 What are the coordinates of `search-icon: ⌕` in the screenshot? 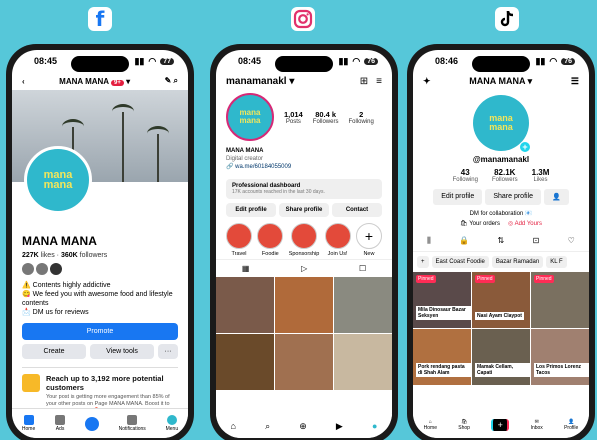 It's located at (267, 426).